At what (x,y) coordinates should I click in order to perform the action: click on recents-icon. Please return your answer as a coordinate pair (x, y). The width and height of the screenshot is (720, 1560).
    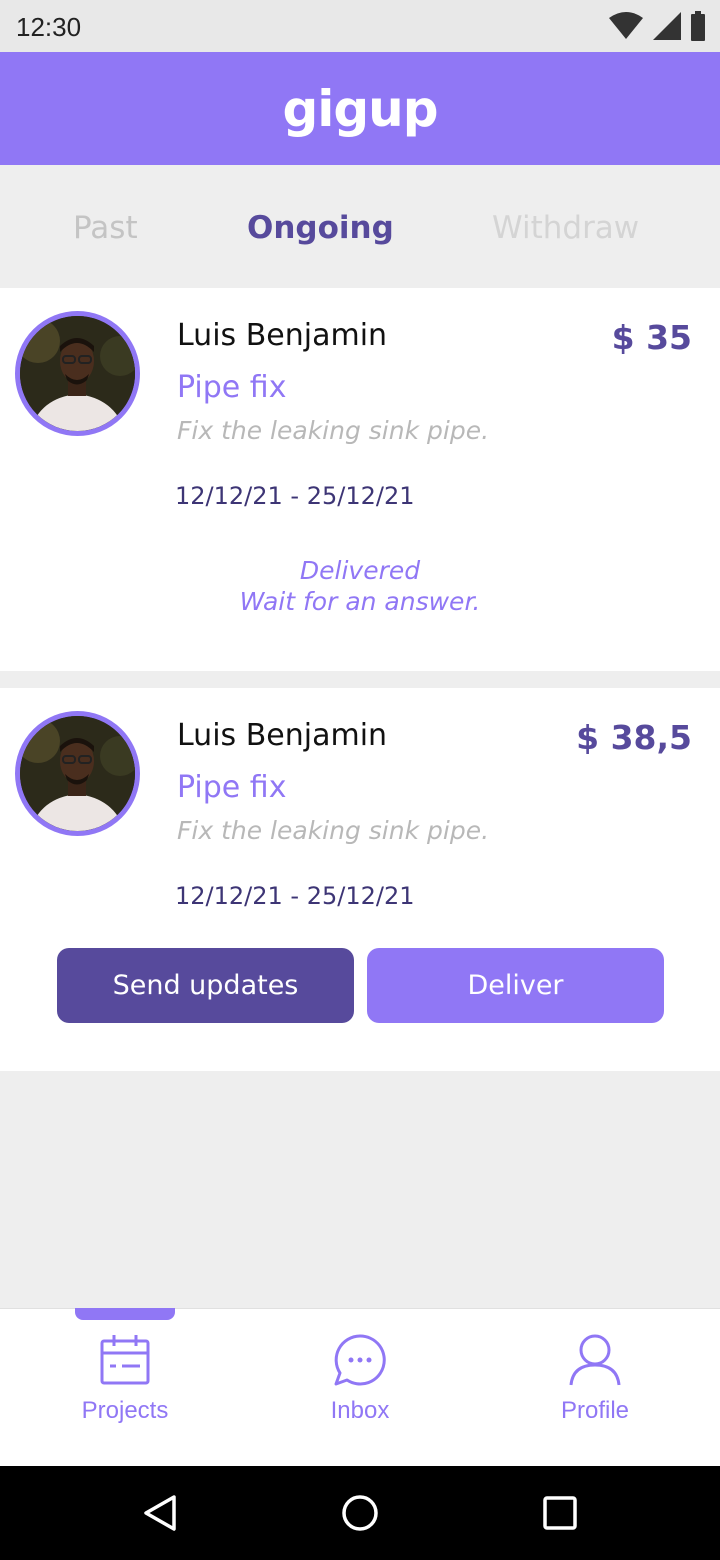
    Looking at the image, I should click on (560, 1513).